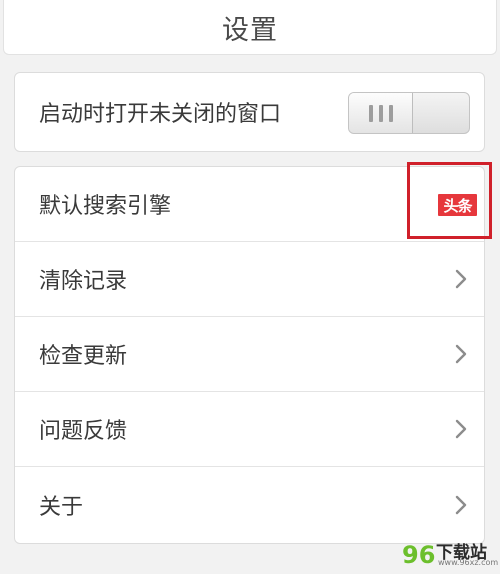 The image size is (500, 574). What do you see at coordinates (160, 114) in the screenshot?
I see `restore-windows-label: 启动时打开未关闭的窗口` at bounding box center [160, 114].